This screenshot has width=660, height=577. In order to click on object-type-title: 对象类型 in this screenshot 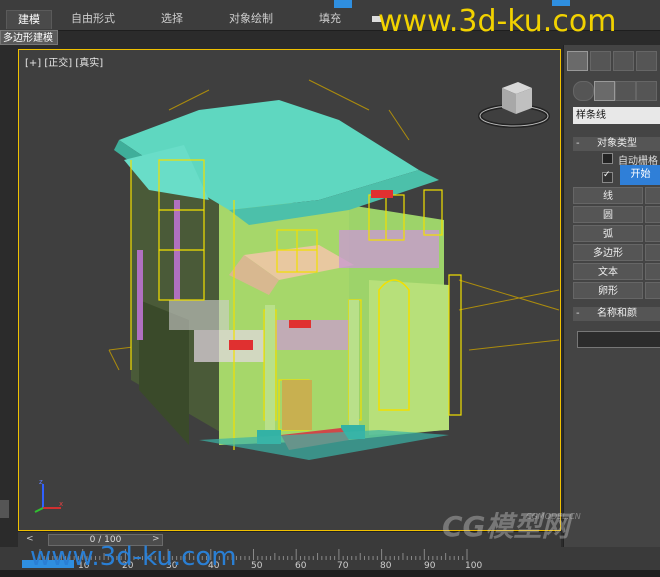, I will do `click(617, 143)`.